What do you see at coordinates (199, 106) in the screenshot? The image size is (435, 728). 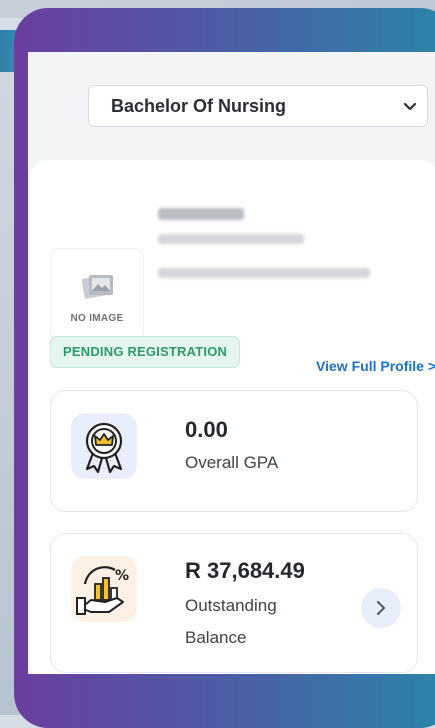 I see `program-select-value: Bachelor Of Nursing` at bounding box center [199, 106].